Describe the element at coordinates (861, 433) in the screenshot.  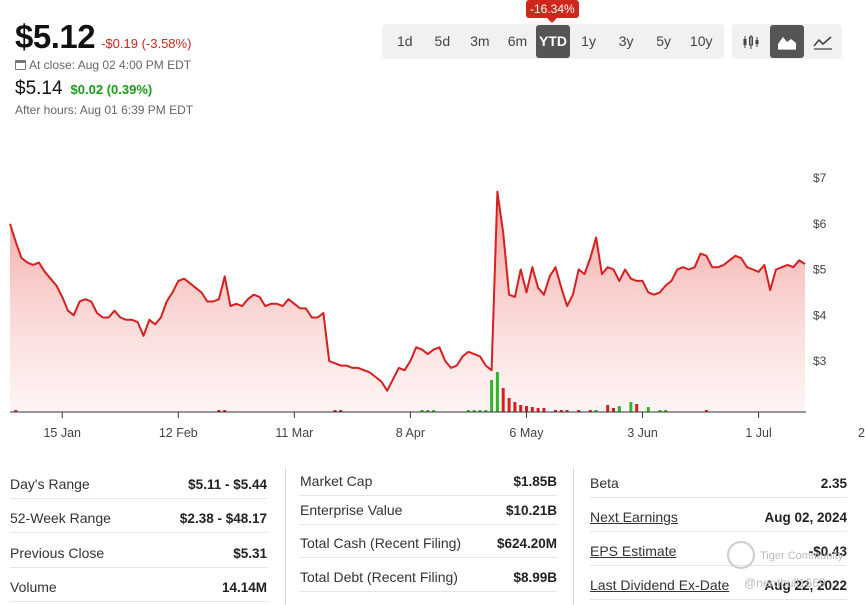
I see `x-tick-label: 29 Jul` at that location.